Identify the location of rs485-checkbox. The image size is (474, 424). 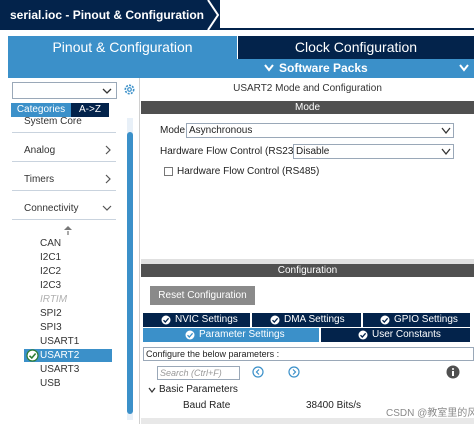
(168, 171).